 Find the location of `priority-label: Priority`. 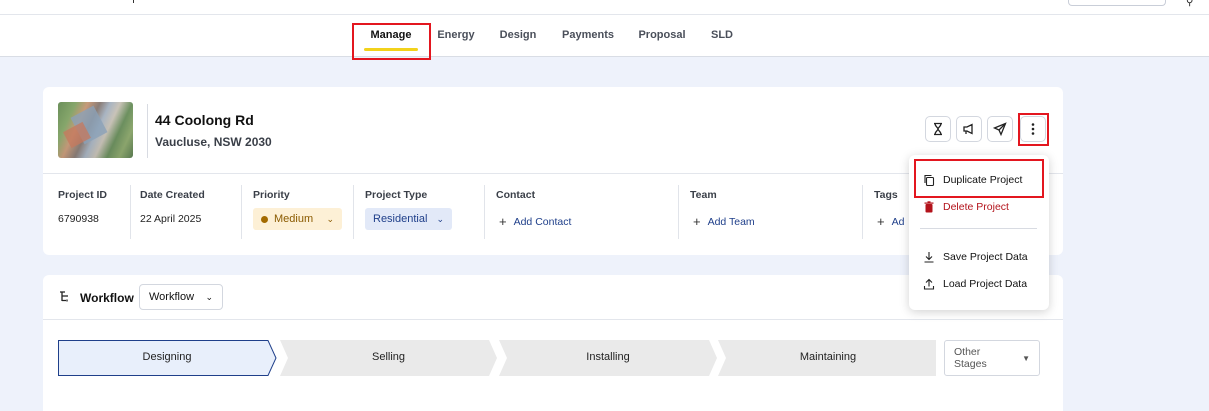

priority-label: Priority is located at coordinates (271, 195).